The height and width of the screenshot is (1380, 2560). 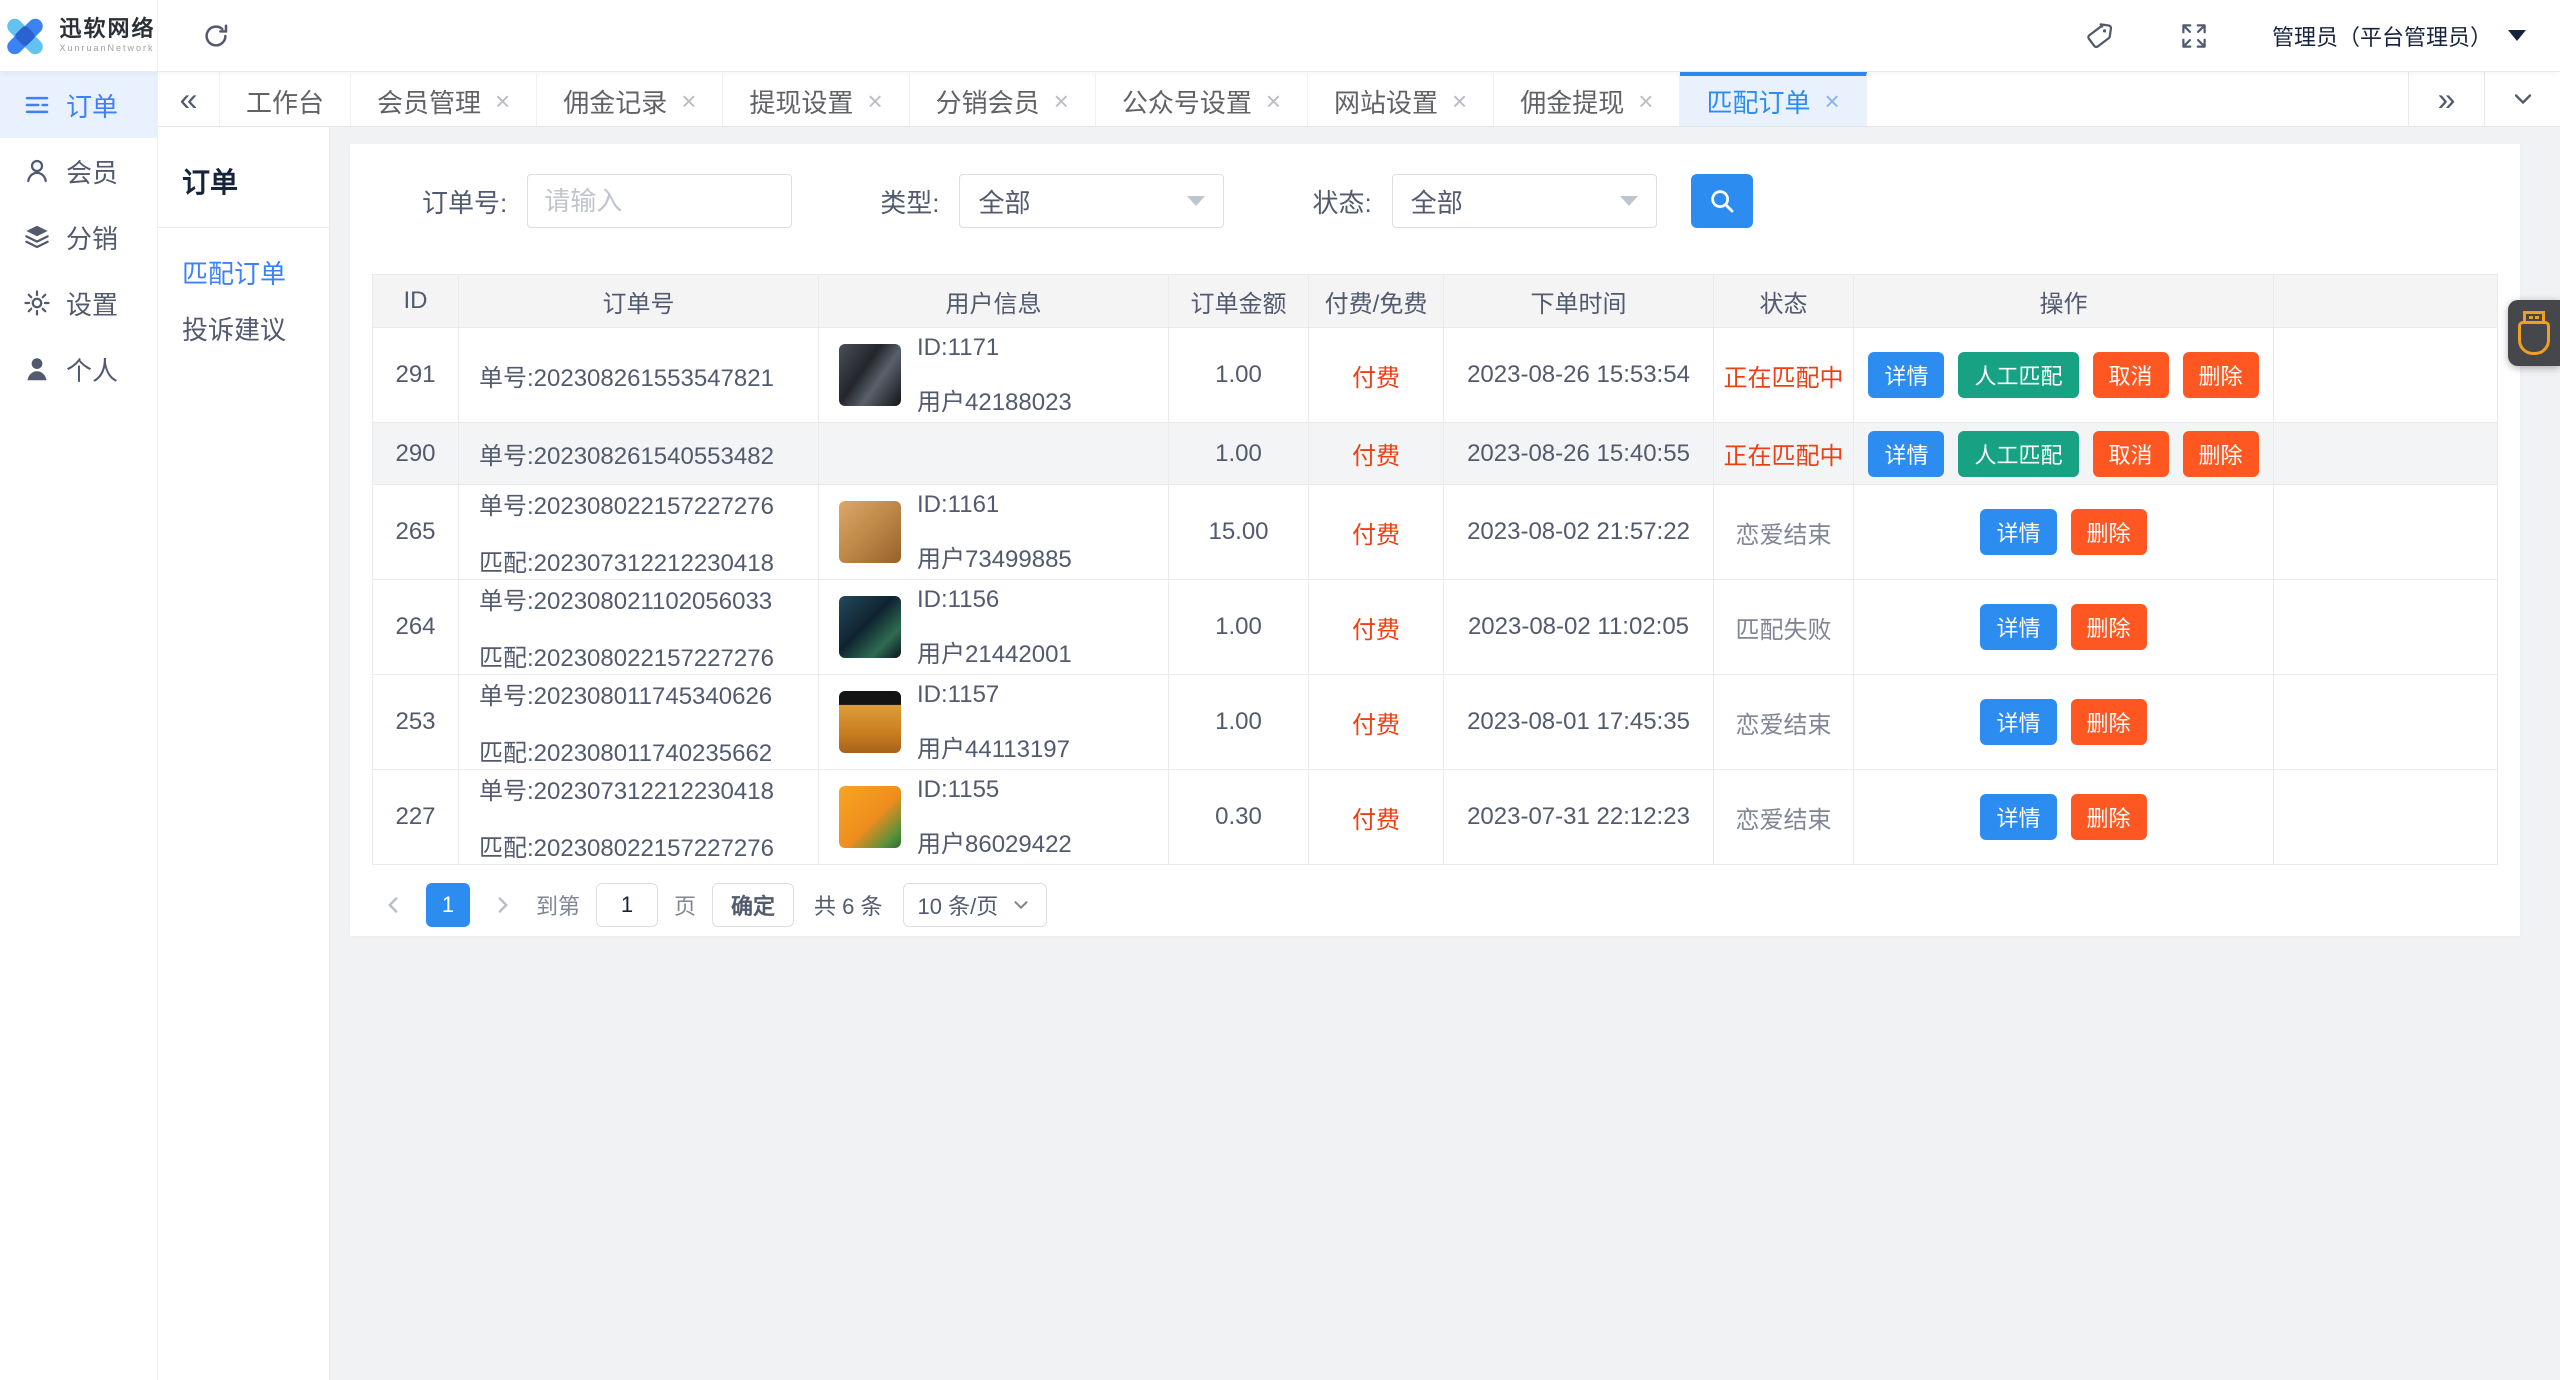 I want to click on user-info: ID:1161 用户73499885, so click(x=994, y=532).